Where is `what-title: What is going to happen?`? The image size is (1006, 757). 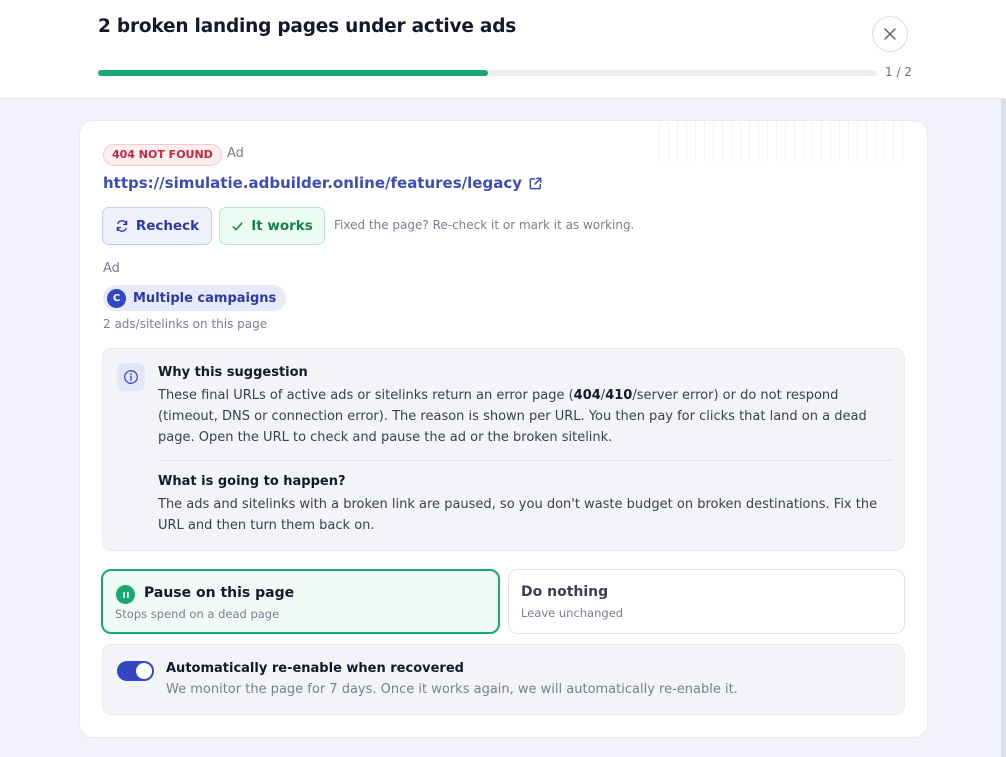
what-title: What is going to happen? is located at coordinates (252, 481).